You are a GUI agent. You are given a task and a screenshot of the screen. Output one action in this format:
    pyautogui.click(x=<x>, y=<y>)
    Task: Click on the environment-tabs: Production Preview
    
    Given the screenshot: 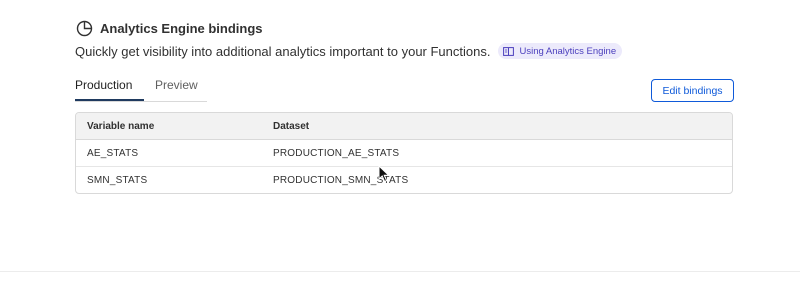 What is the action you would take?
    pyautogui.click(x=141, y=90)
    